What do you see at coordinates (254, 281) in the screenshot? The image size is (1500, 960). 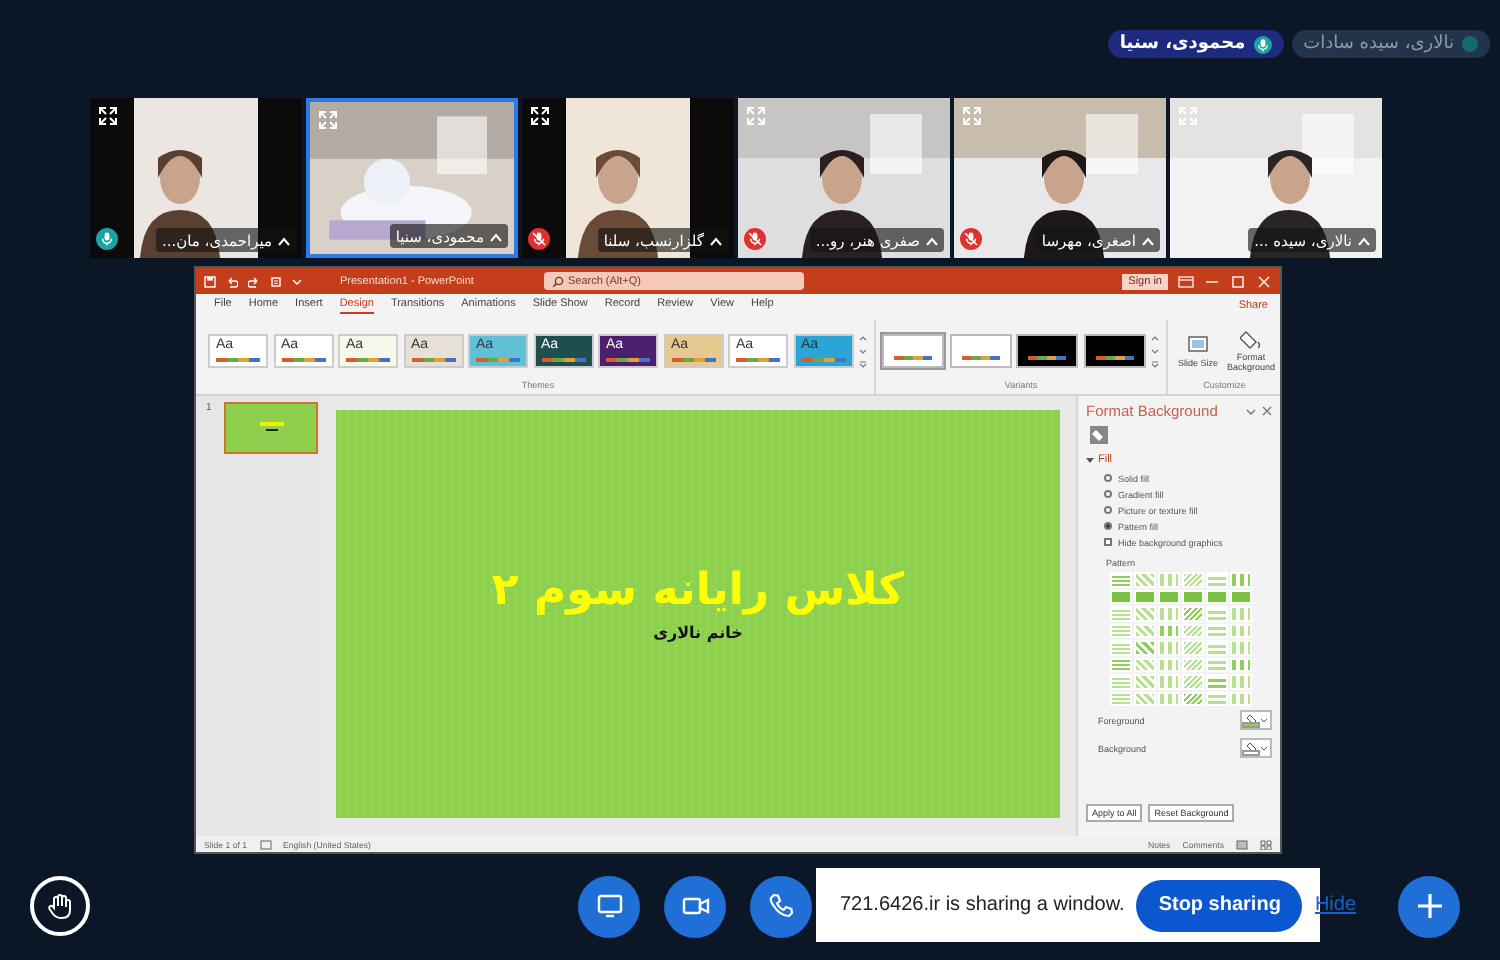 I see `redo-icon` at bounding box center [254, 281].